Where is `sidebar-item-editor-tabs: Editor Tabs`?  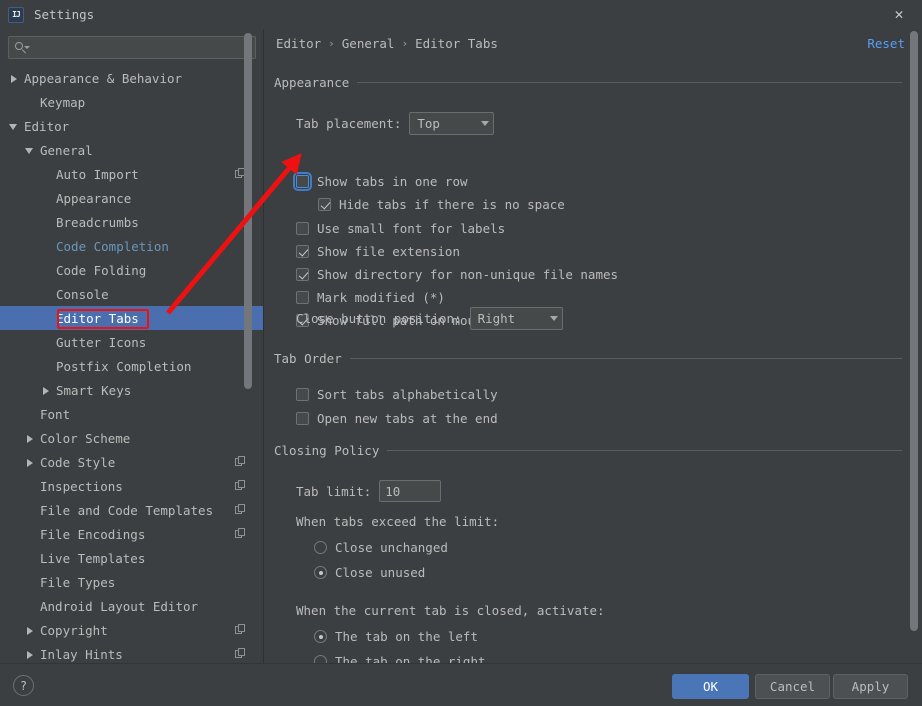 sidebar-item-editor-tabs: Editor Tabs is located at coordinates (132, 318).